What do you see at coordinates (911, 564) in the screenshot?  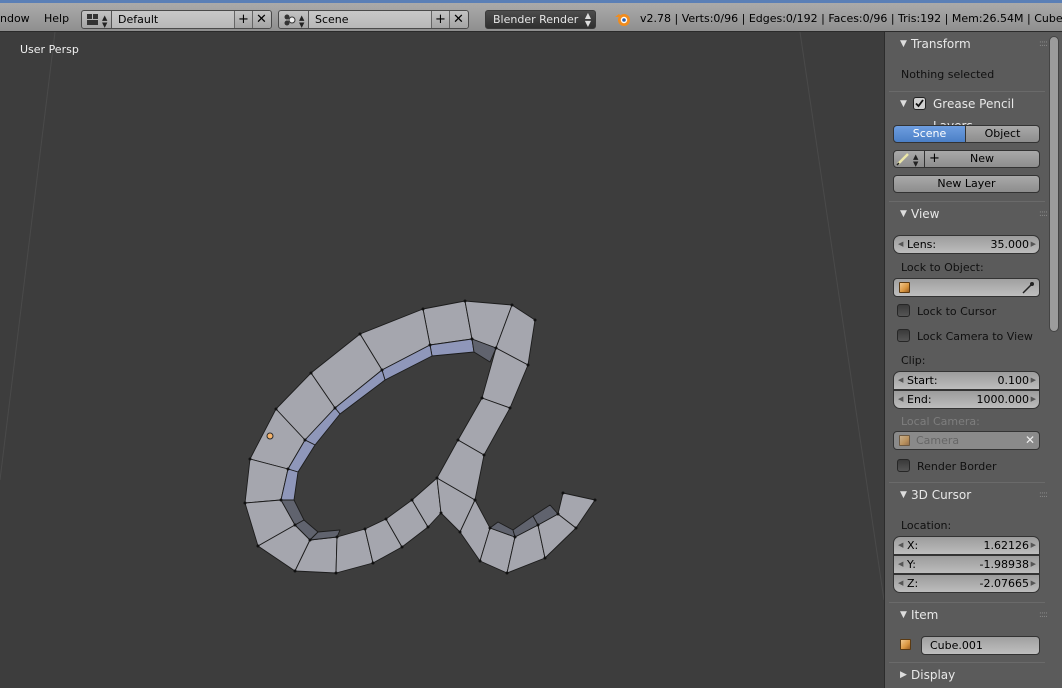 I see `cursor-y-label: Y:` at bounding box center [911, 564].